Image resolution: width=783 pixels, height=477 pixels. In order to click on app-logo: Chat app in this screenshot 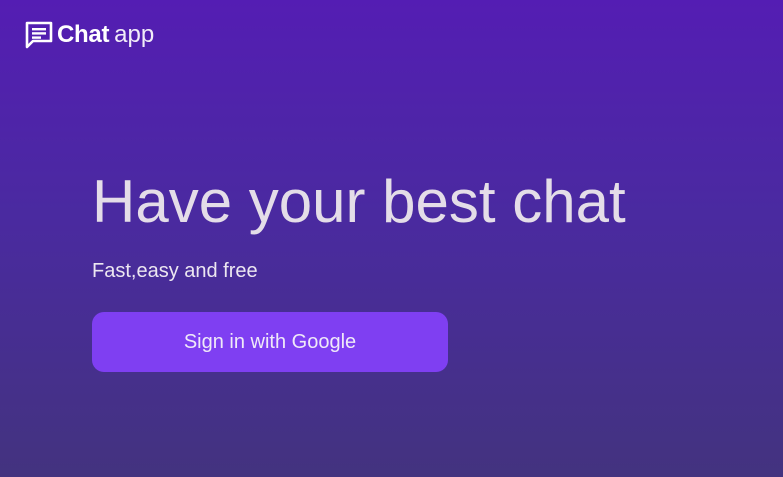, I will do `click(89, 35)`.